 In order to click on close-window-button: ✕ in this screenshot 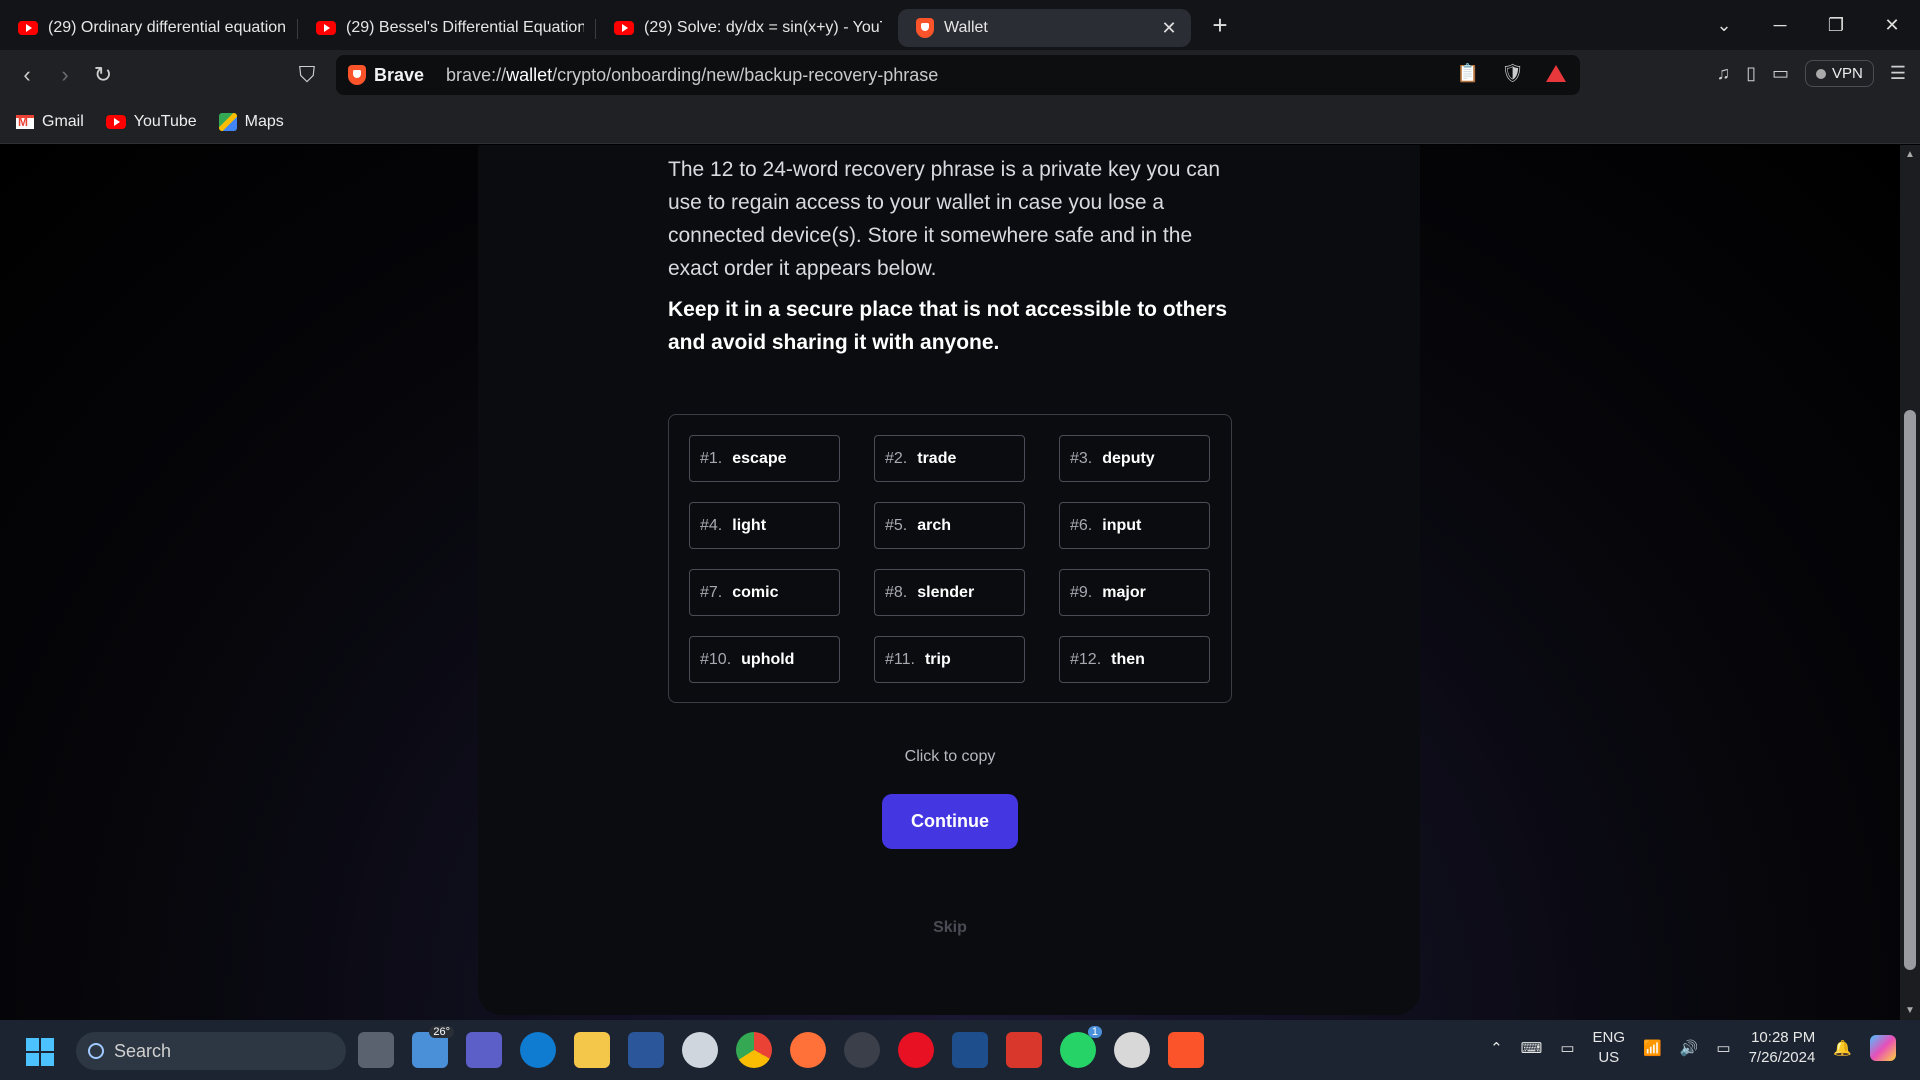, I will do `click(1892, 25)`.